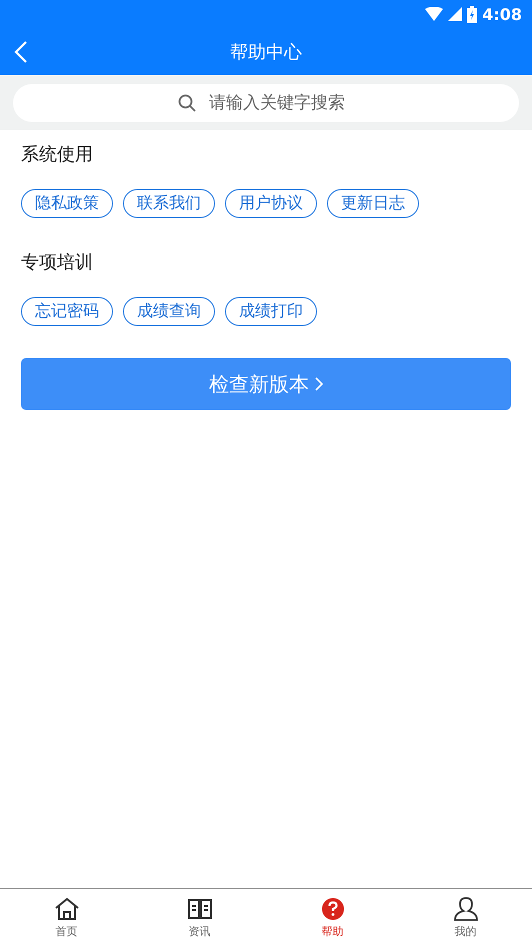 This screenshot has height=944, width=532. What do you see at coordinates (373, 203) in the screenshot?
I see `topic-chip: 更新日志` at bounding box center [373, 203].